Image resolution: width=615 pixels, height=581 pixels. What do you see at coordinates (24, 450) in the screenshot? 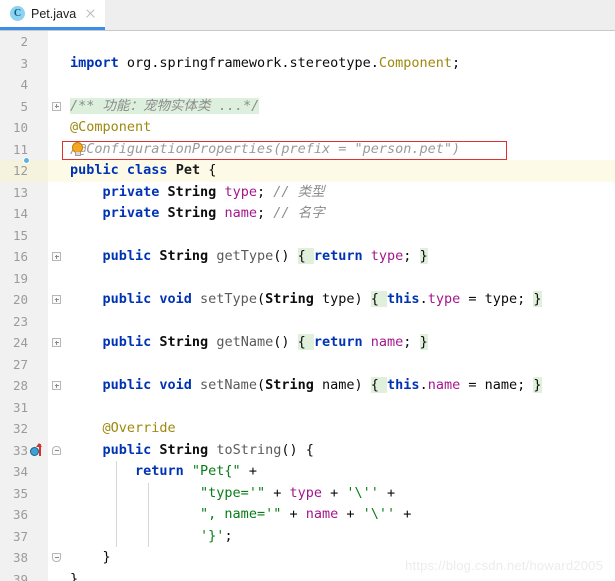
I see `line-gutter: 33` at bounding box center [24, 450].